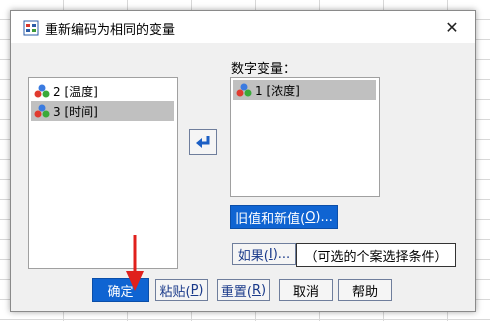 This screenshot has width=490, height=321. What do you see at coordinates (31, 28) in the screenshot?
I see `app-icon` at bounding box center [31, 28].